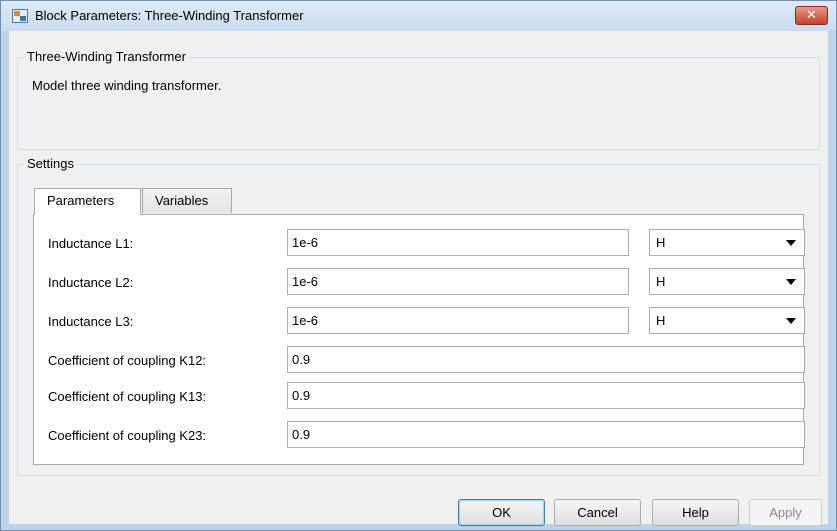  I want to click on block-description: Model three winding transformer., so click(127, 85).